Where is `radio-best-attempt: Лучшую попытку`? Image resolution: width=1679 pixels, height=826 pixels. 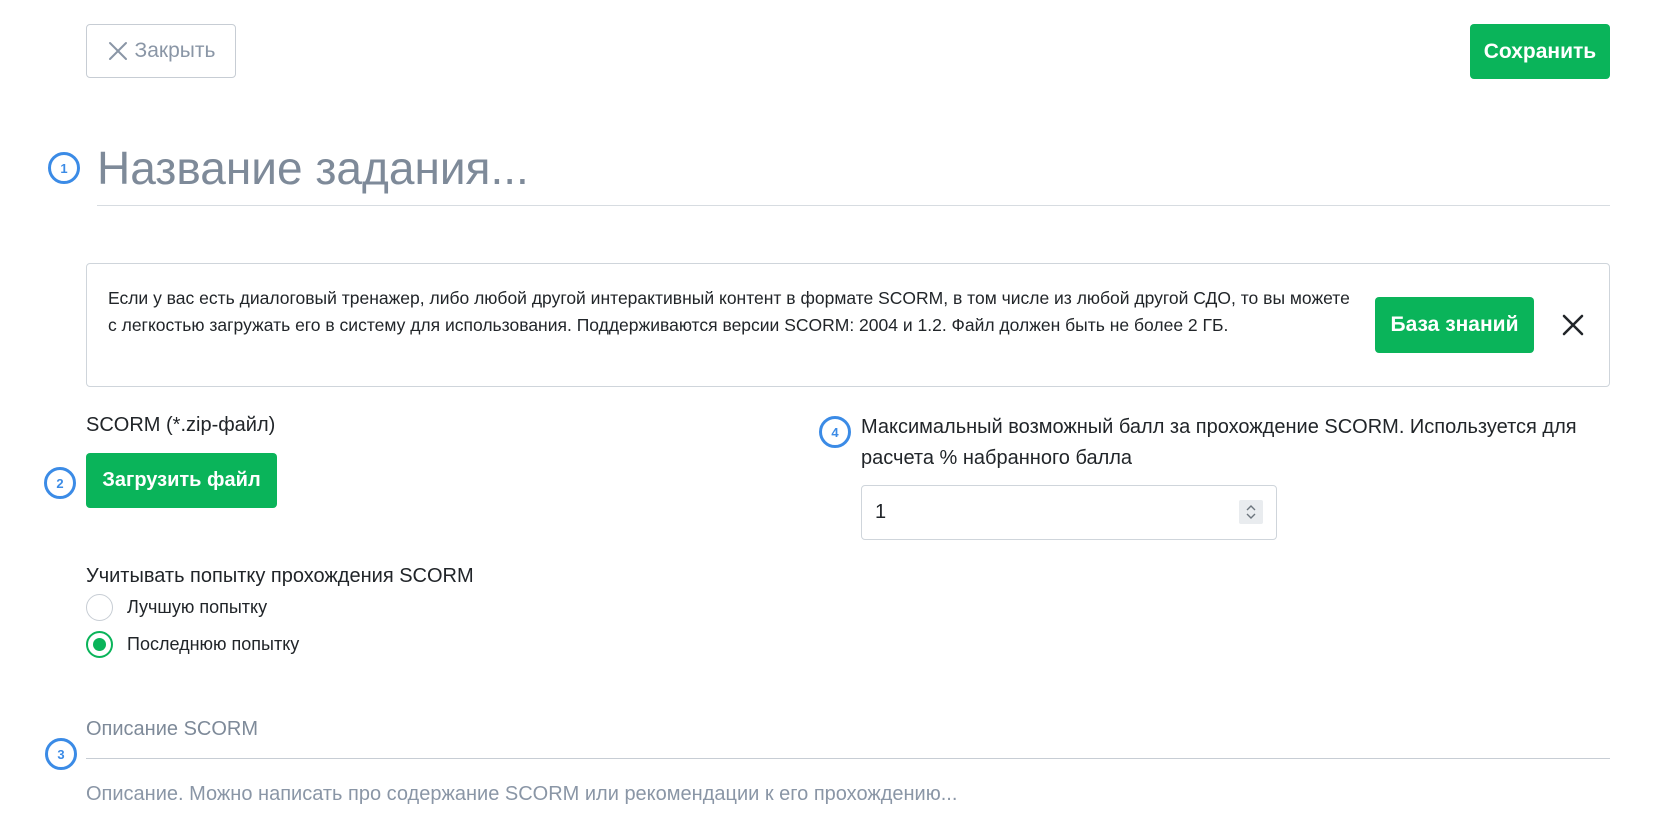 radio-best-attempt: Лучшую попытку is located at coordinates (176, 607).